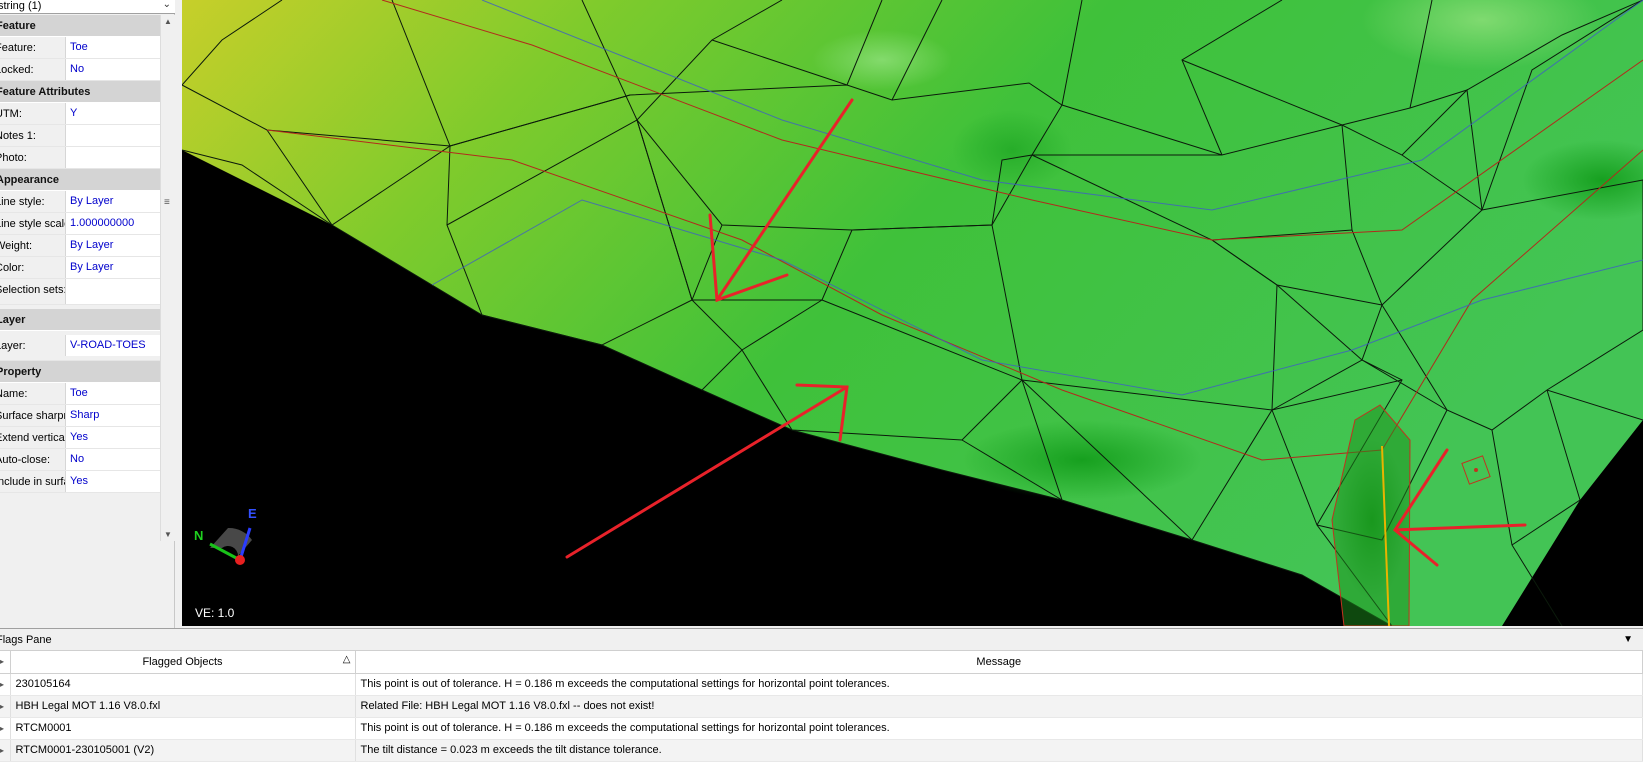 The width and height of the screenshot is (1643, 767). I want to click on compass-widget, so click(230, 546).